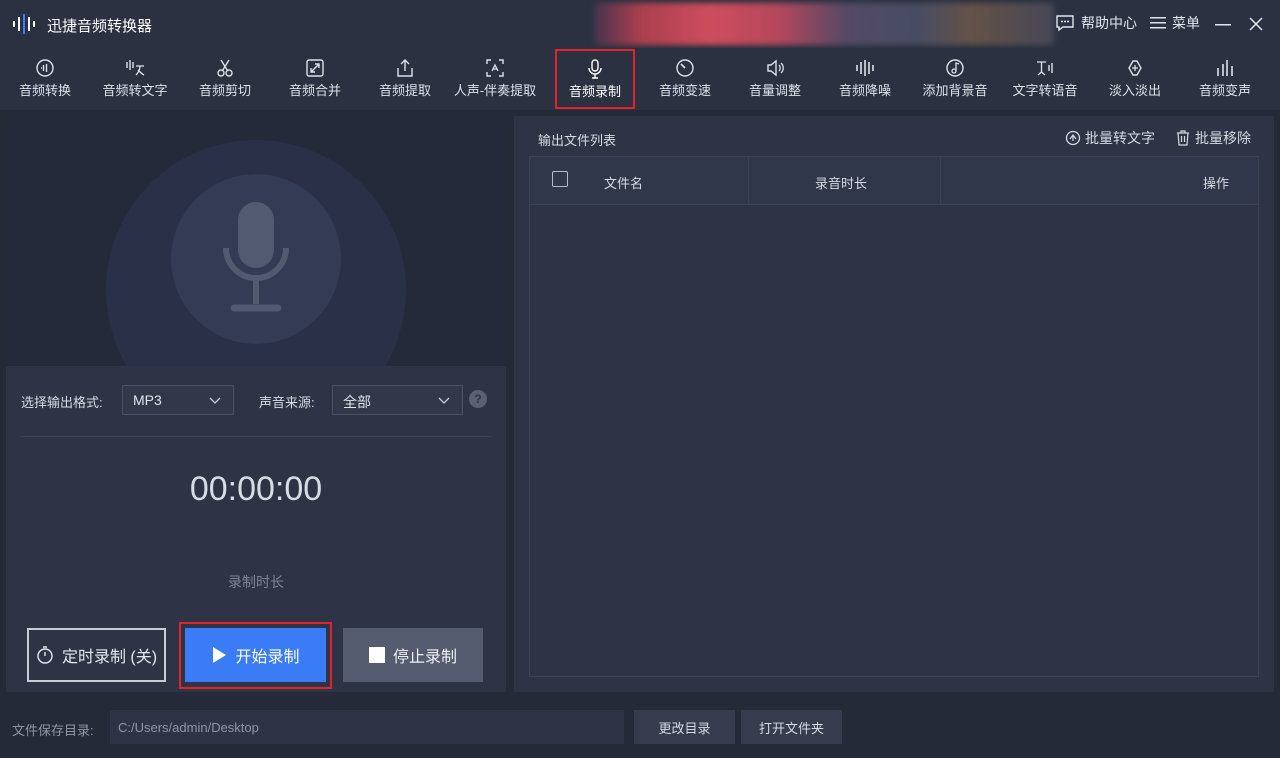  I want to click on column-header-filename: 文件名, so click(624, 183).